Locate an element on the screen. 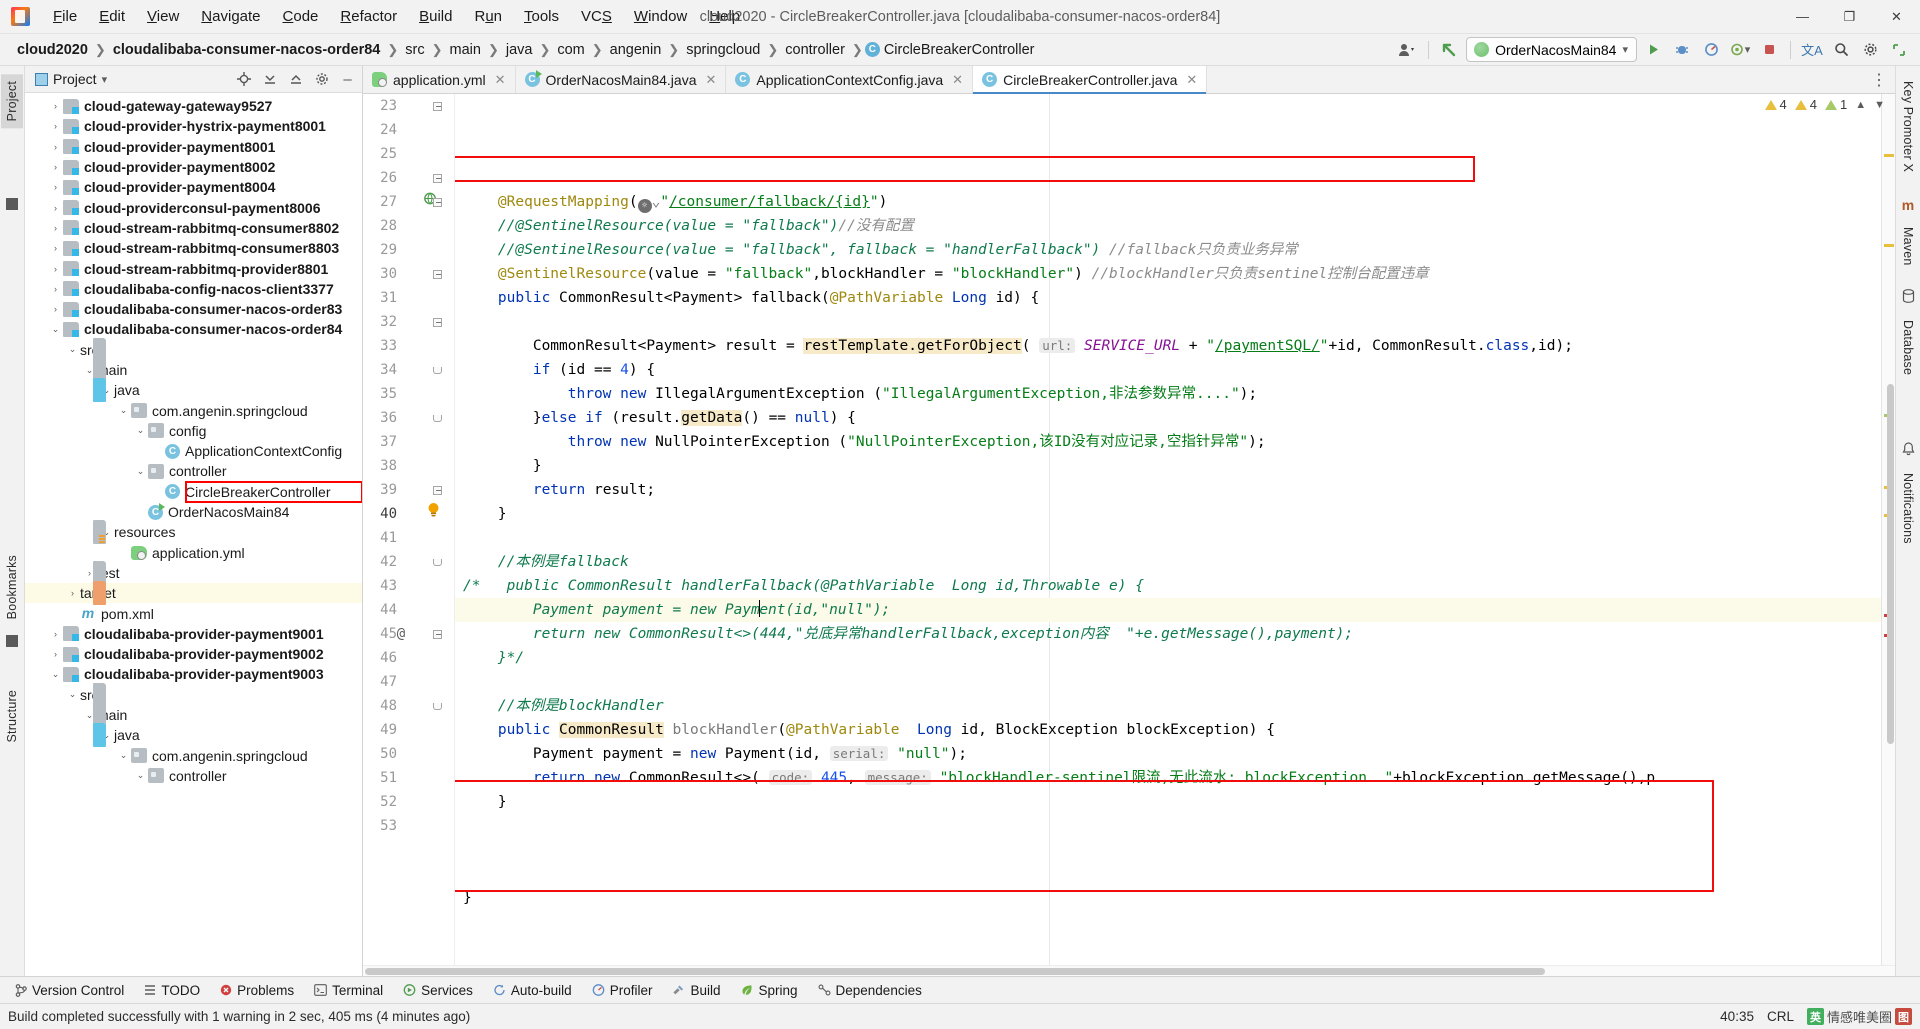 This screenshot has width=1920, height=1029. sidebar-item-maven: Maven is located at coordinates (1908, 246).